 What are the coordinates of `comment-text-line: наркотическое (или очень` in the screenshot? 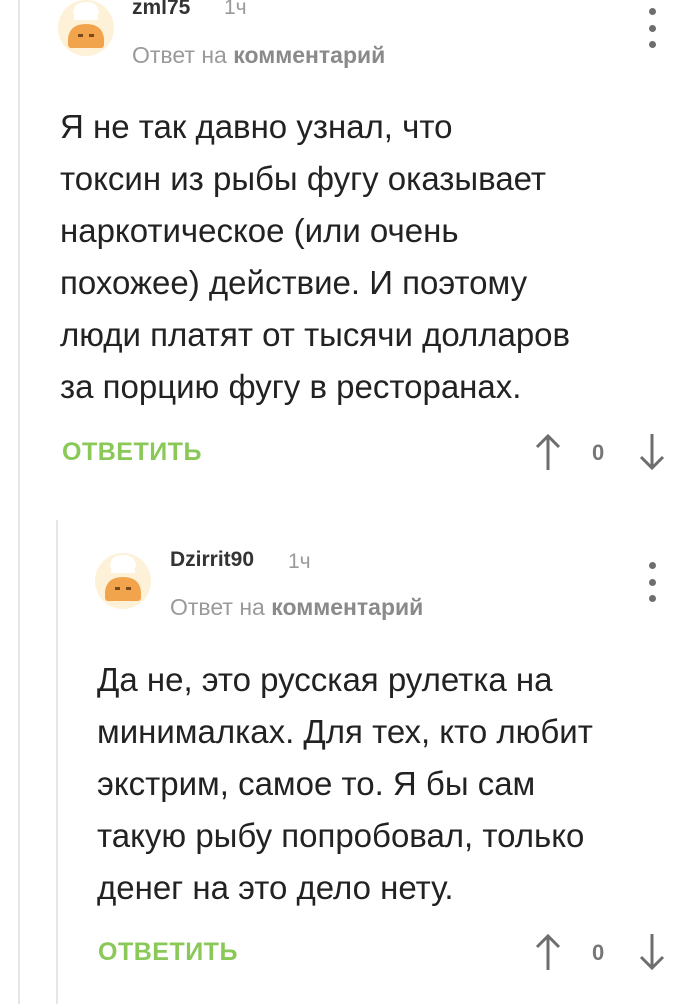 It's located at (259, 230).